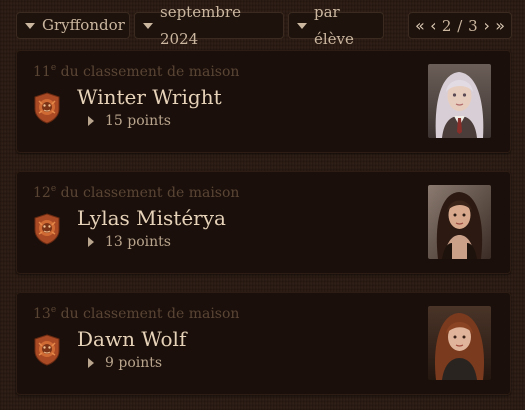 The width and height of the screenshot is (525, 410). What do you see at coordinates (42, 314) in the screenshot?
I see `rank-number: 13` at bounding box center [42, 314].